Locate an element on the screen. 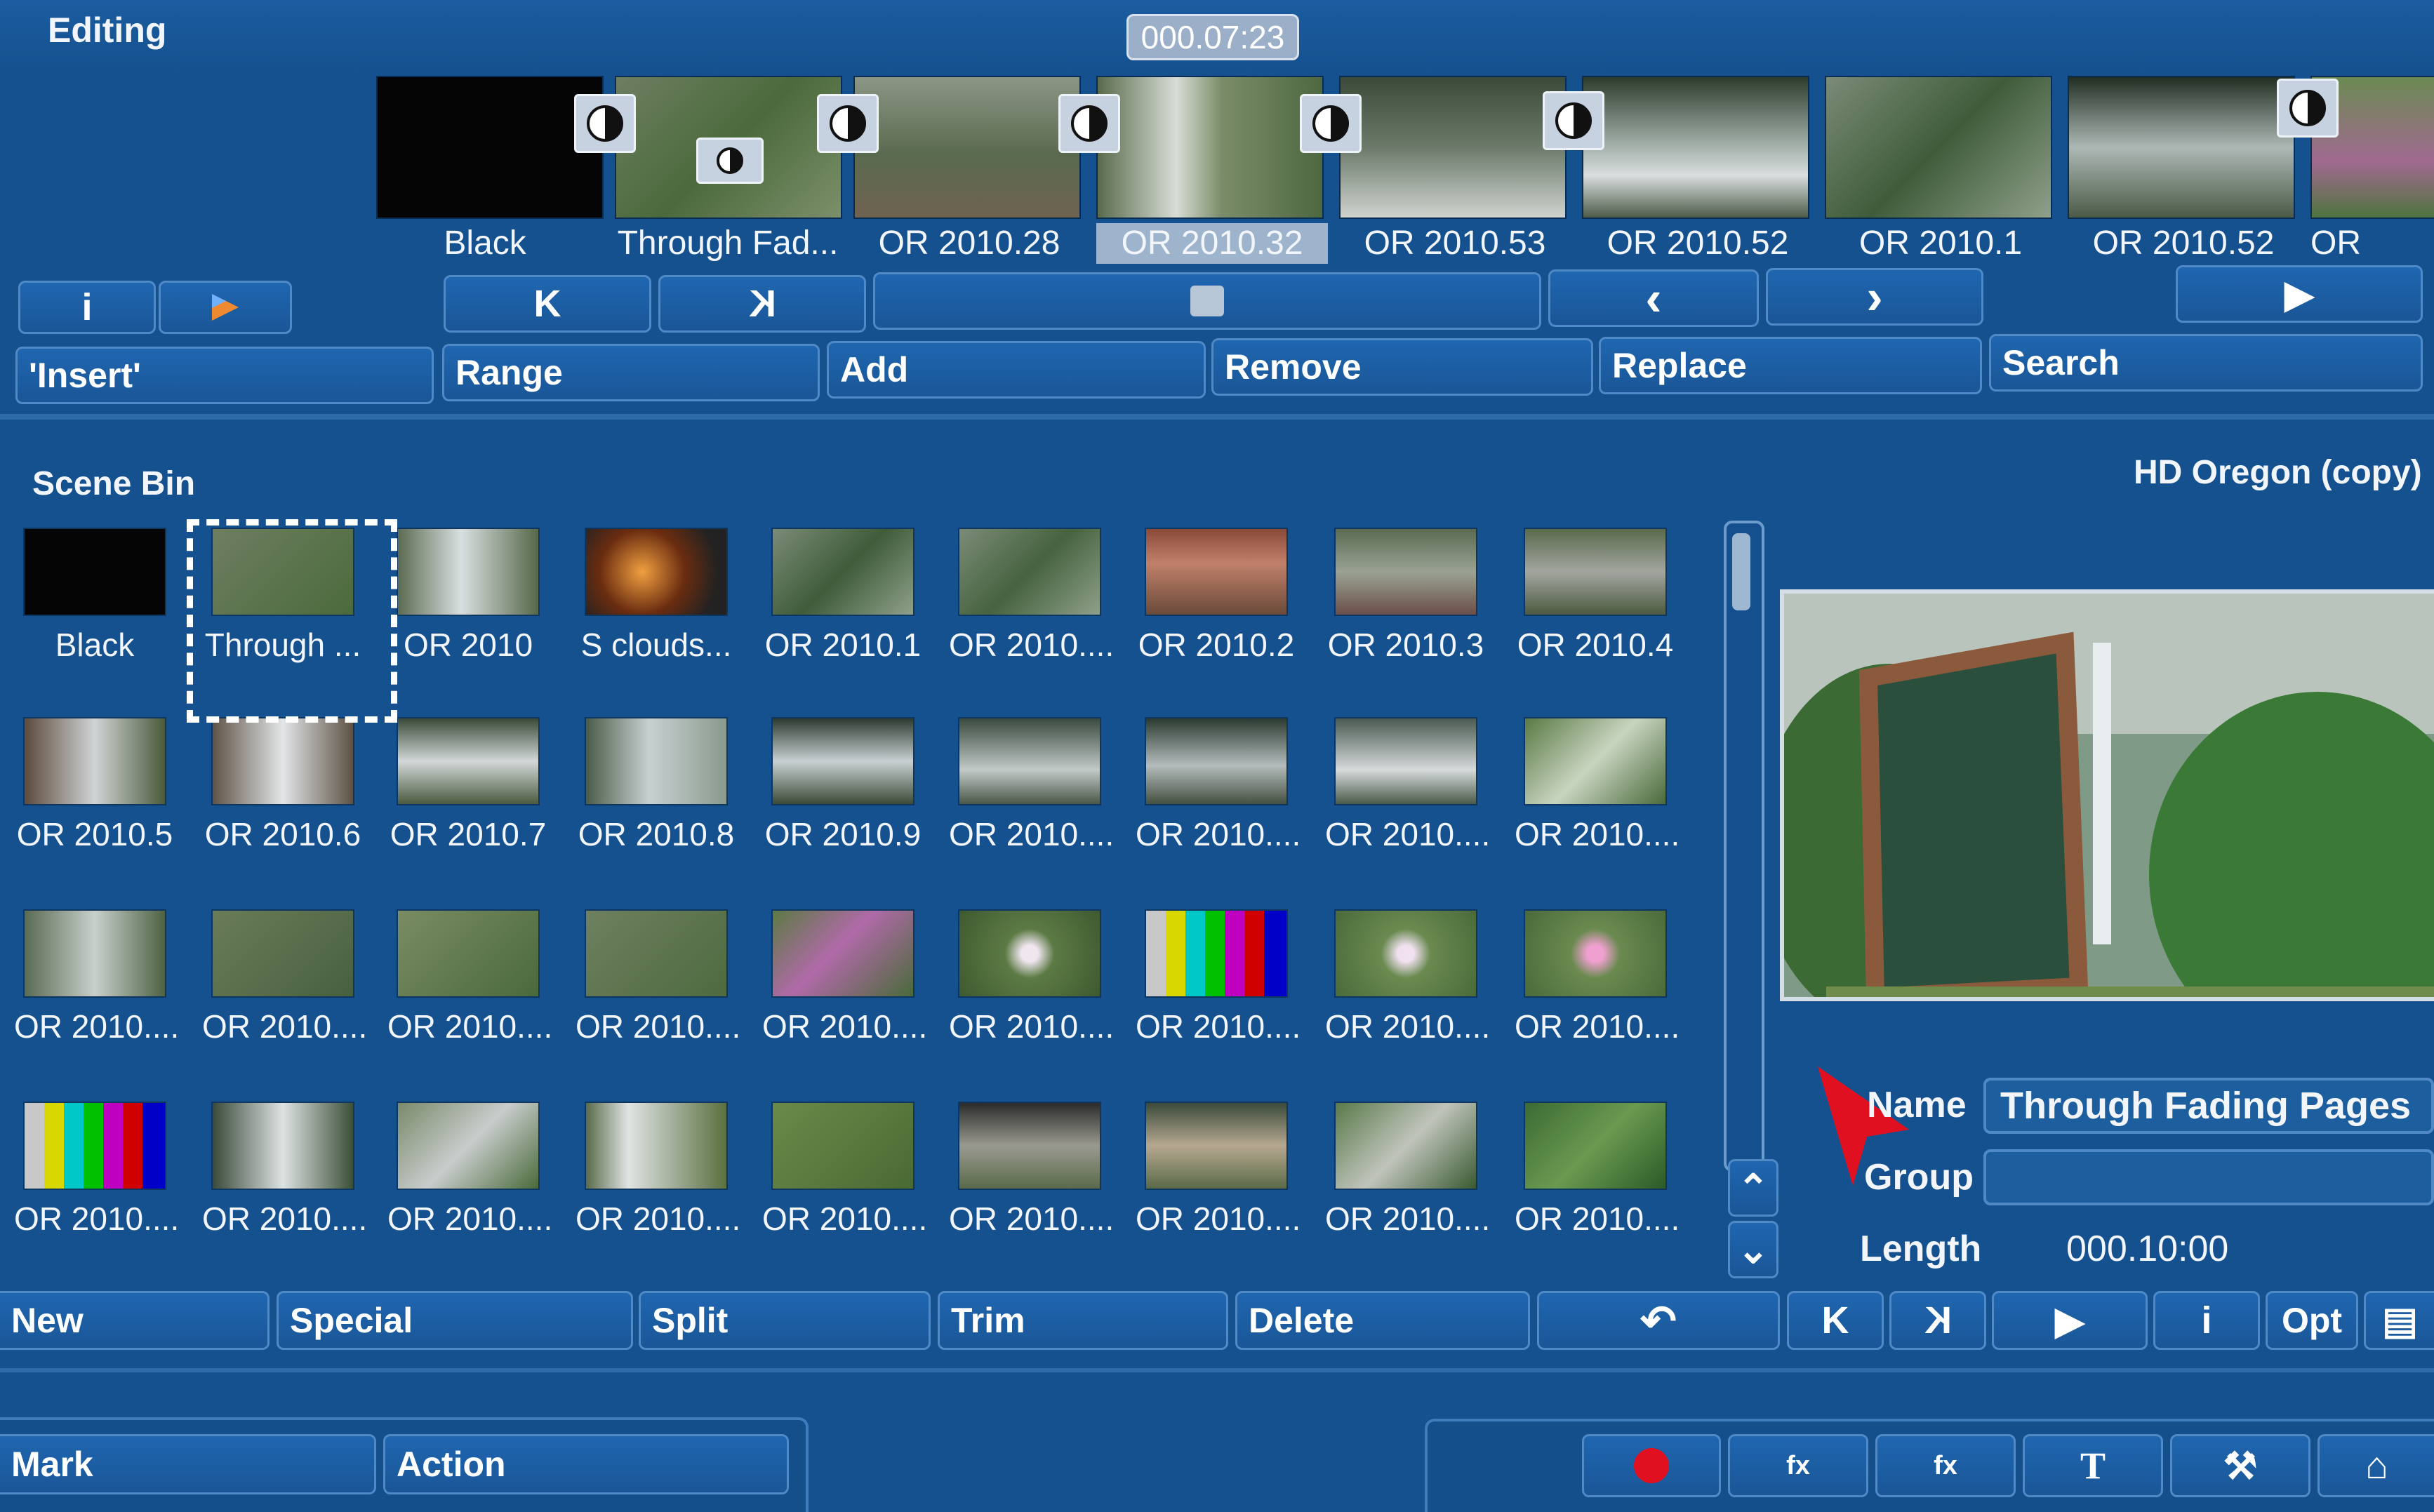 This screenshot has width=2434, height=1512. first-scene-button: K is located at coordinates (1835, 1320).